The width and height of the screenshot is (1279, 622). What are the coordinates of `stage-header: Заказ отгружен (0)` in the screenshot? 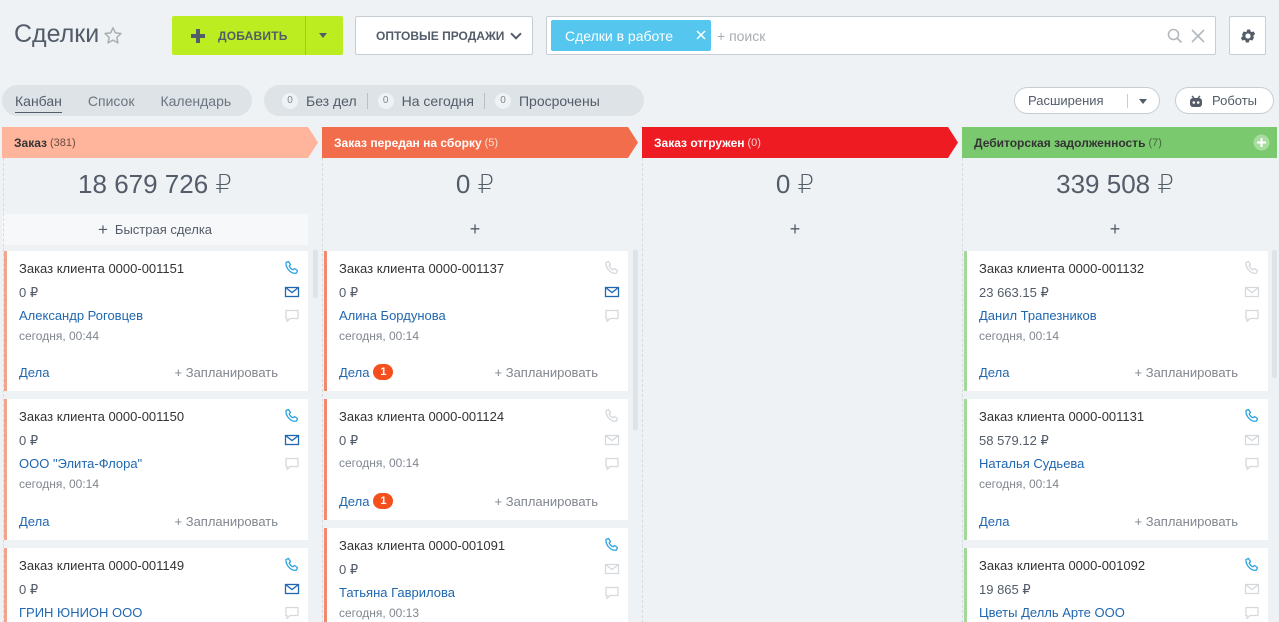 It's located at (701, 142).